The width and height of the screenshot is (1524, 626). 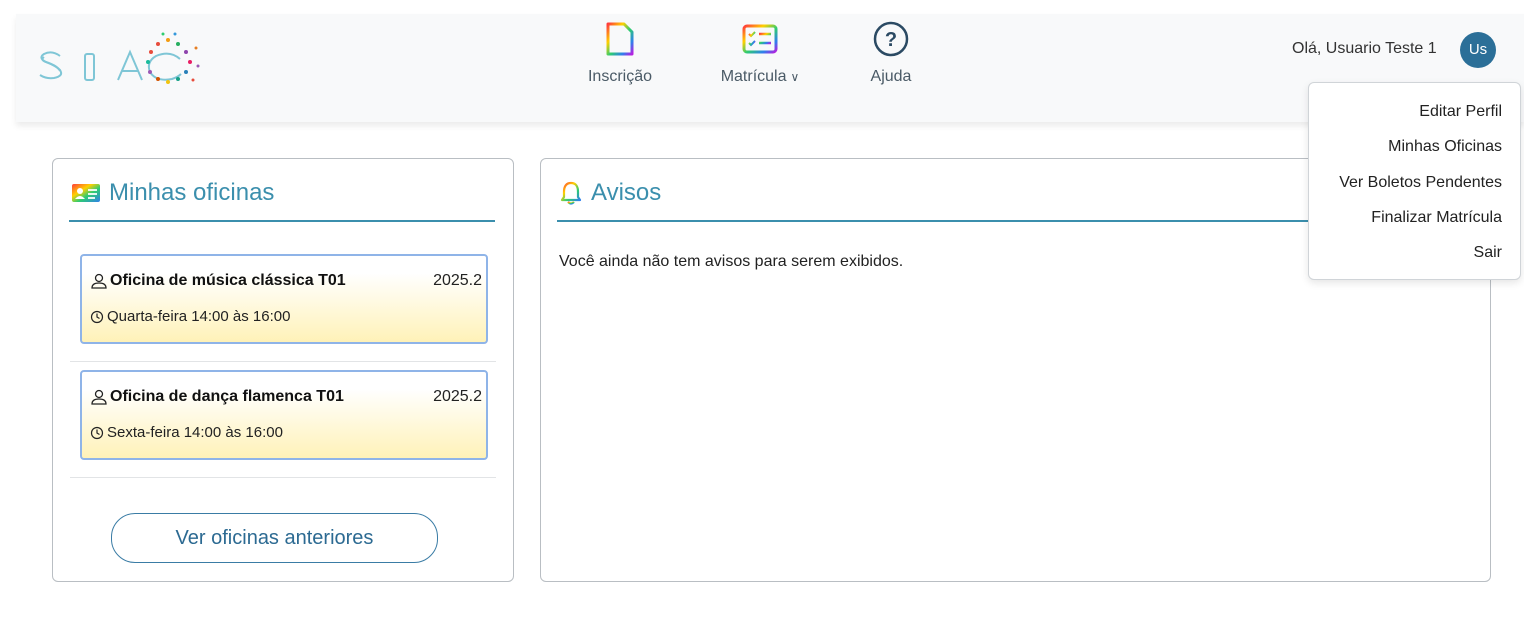 I want to click on menu-item-minhas-oficinas: Minhas Oficinas, so click(x=1445, y=147).